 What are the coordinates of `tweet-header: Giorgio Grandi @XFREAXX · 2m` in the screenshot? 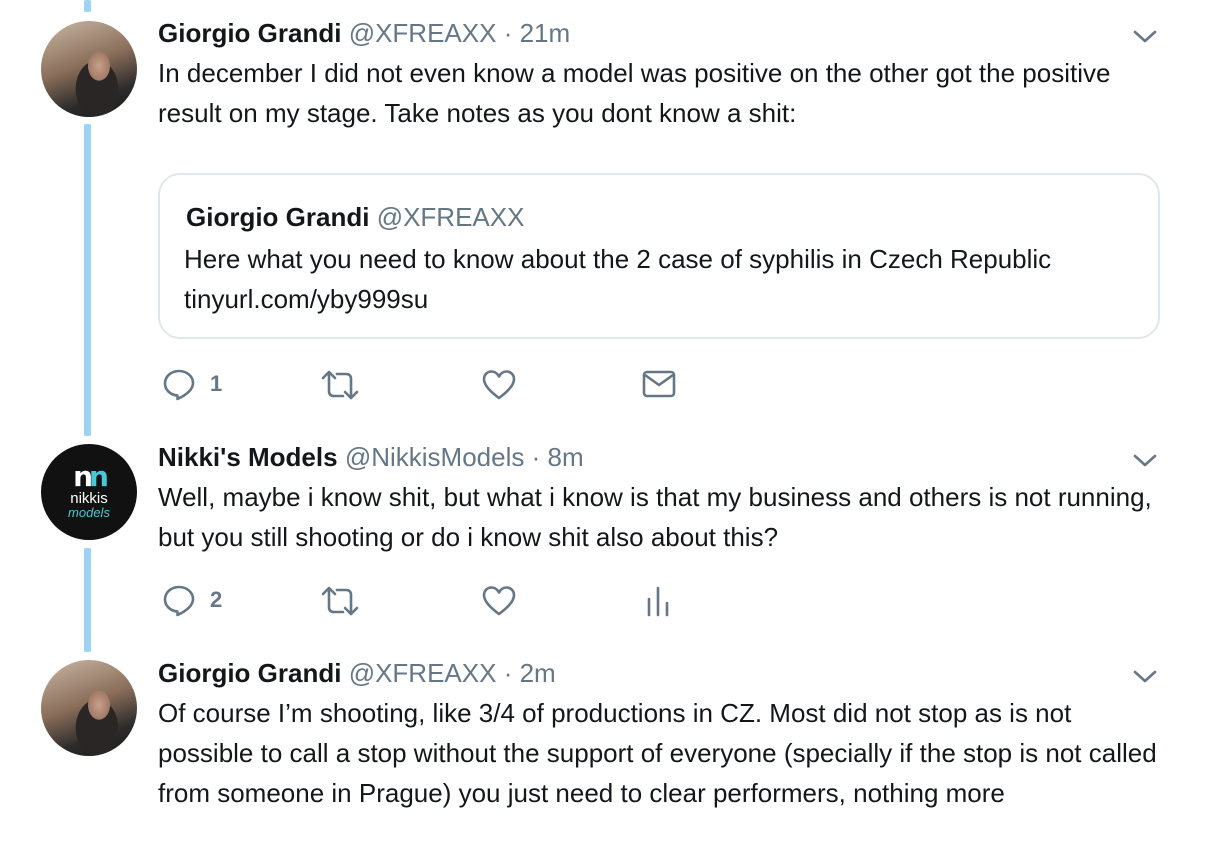 It's located at (357, 673).